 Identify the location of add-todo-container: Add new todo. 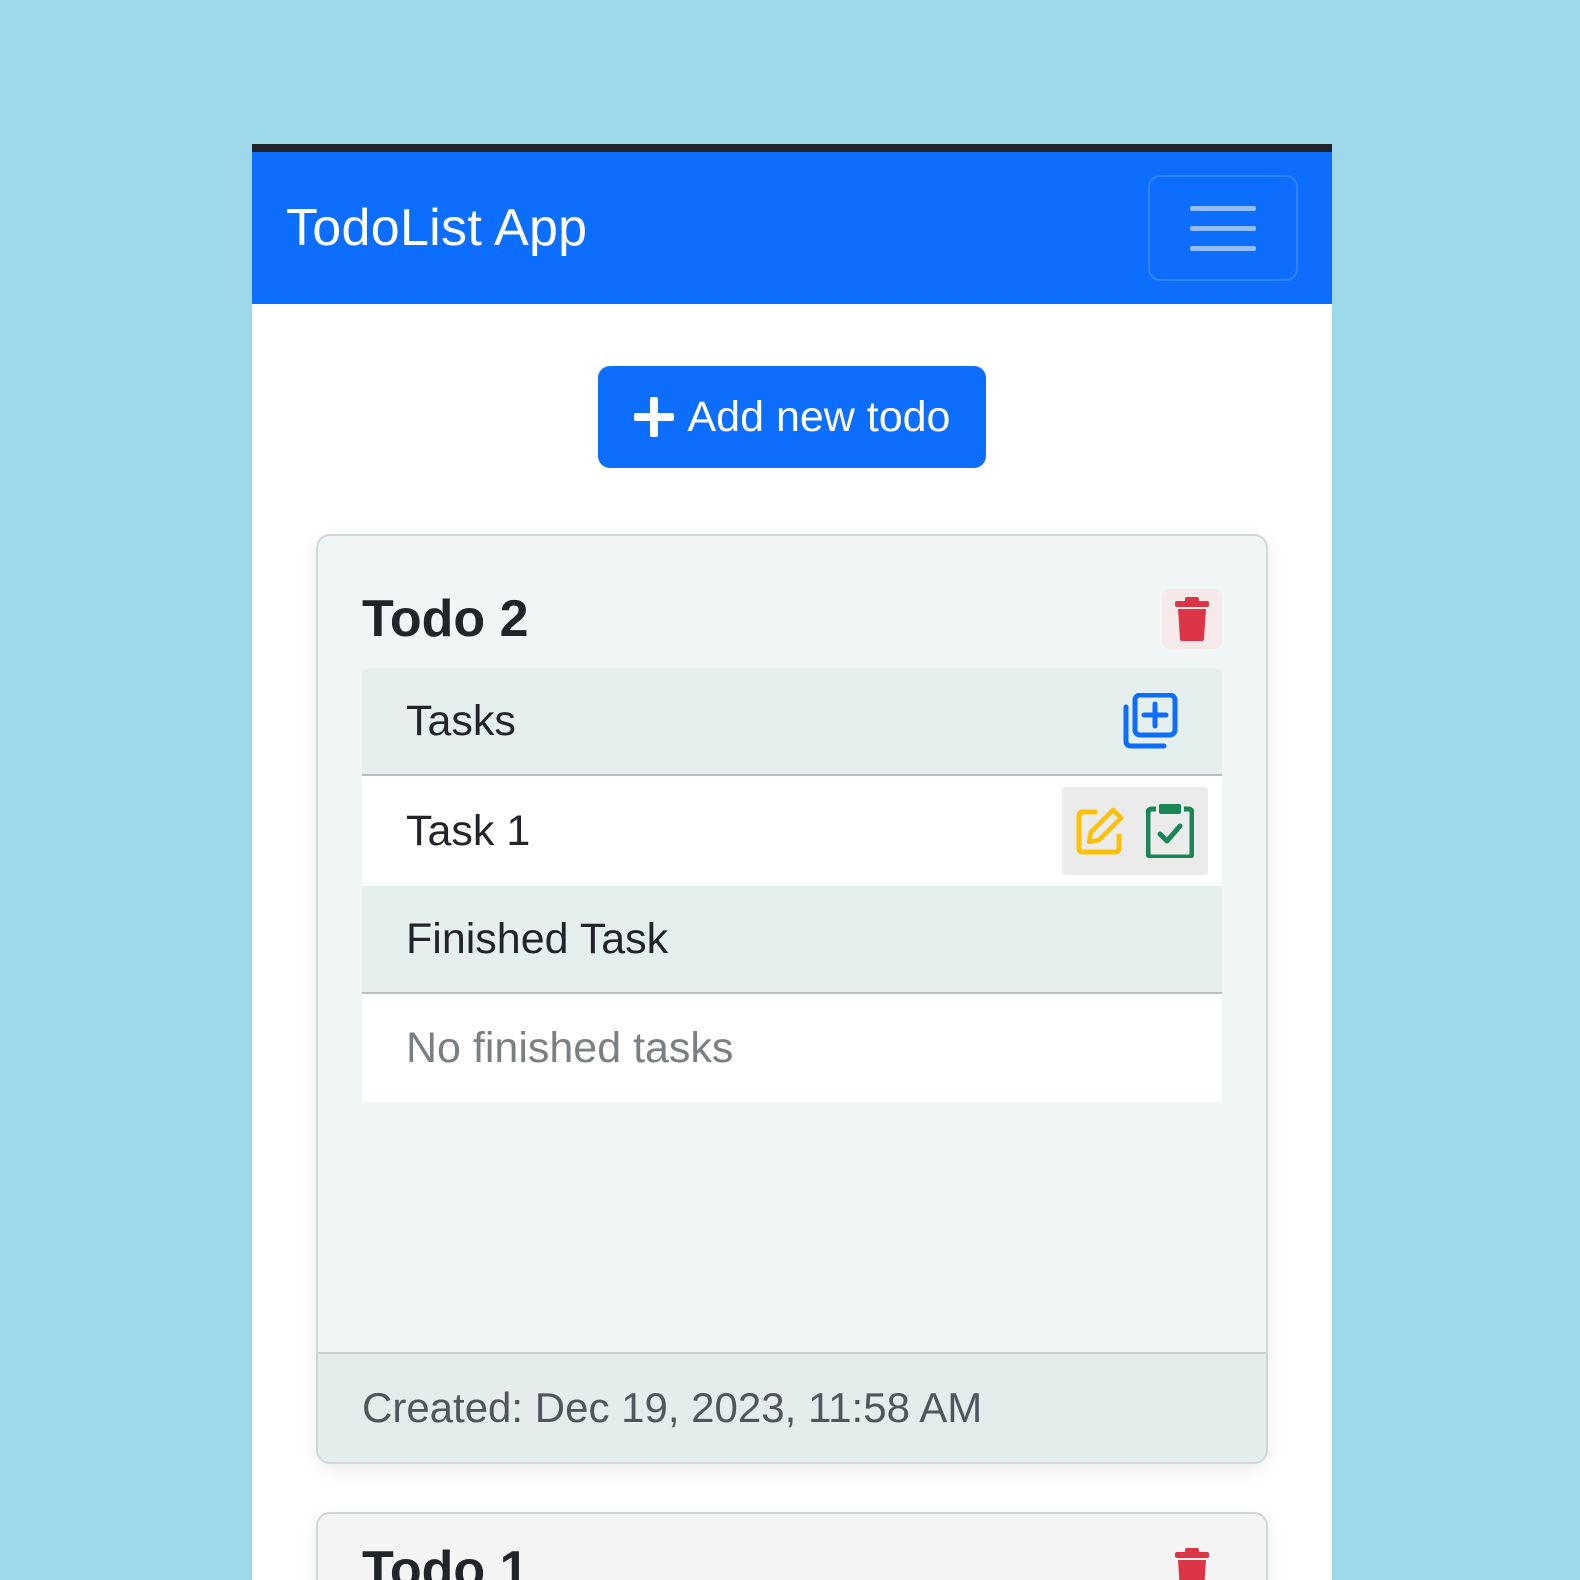
(792, 417).